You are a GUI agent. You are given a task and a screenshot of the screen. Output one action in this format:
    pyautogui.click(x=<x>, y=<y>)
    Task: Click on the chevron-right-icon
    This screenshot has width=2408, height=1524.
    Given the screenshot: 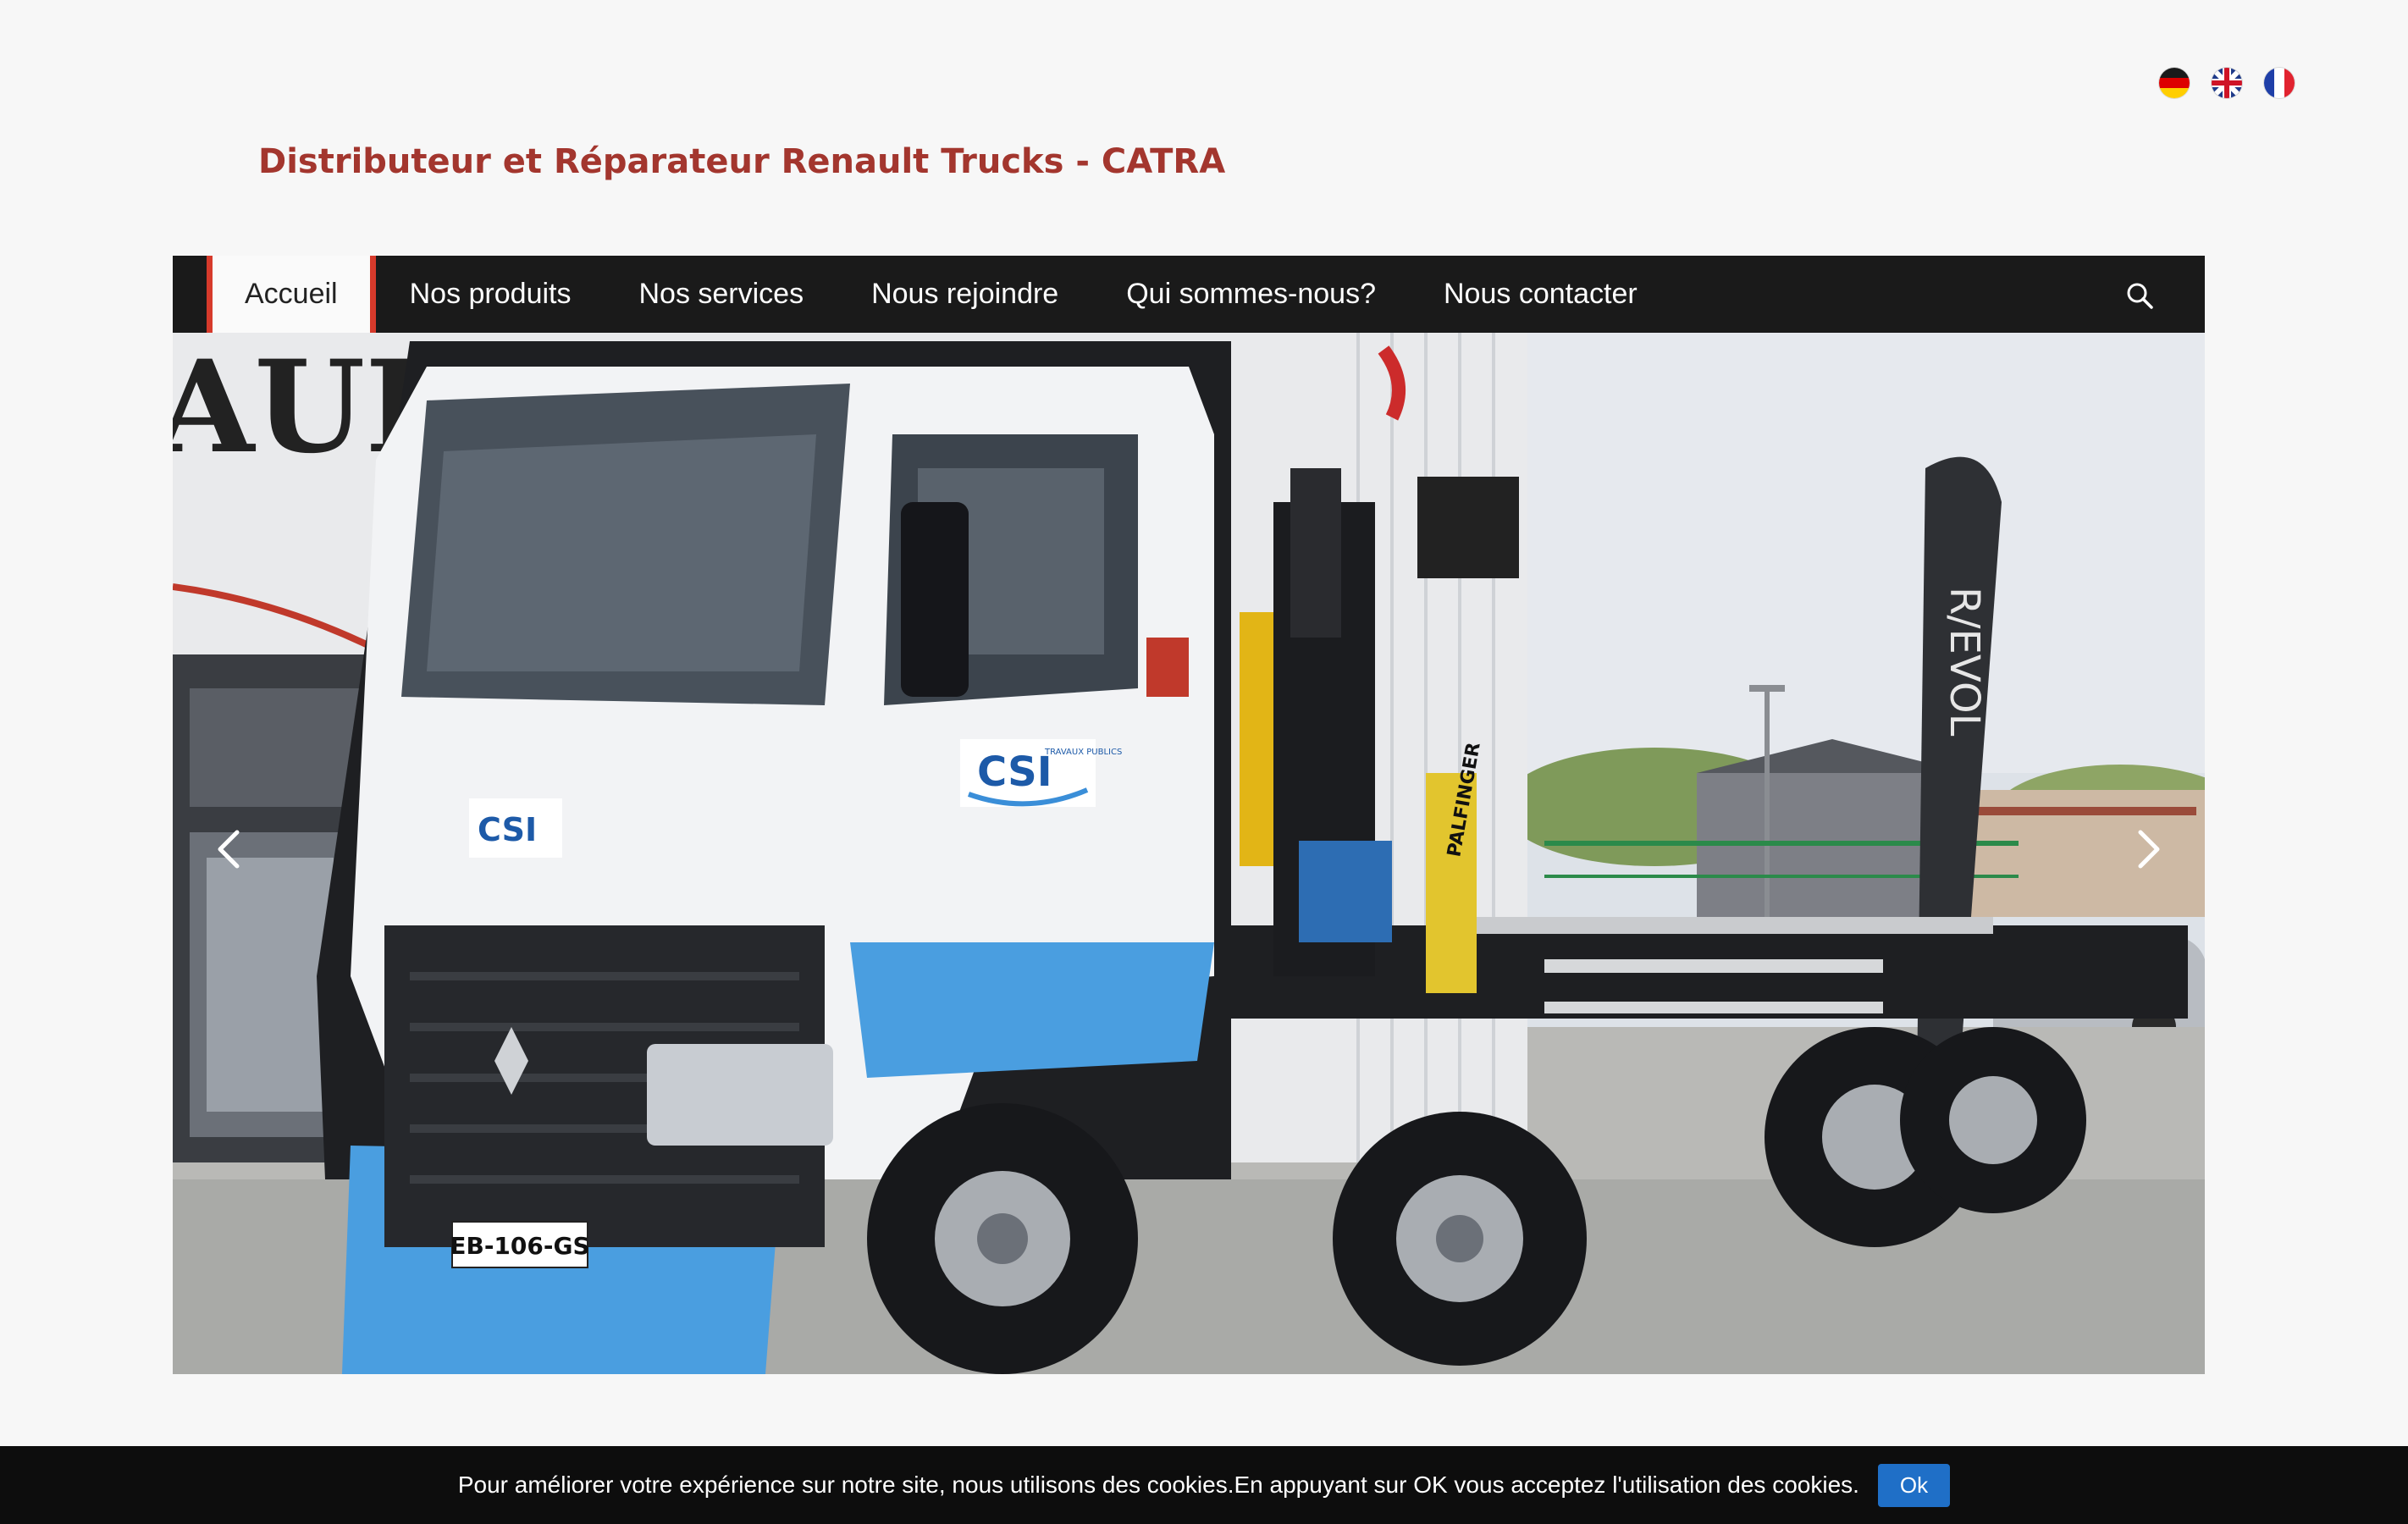 What is the action you would take?
    pyautogui.click(x=2148, y=849)
    